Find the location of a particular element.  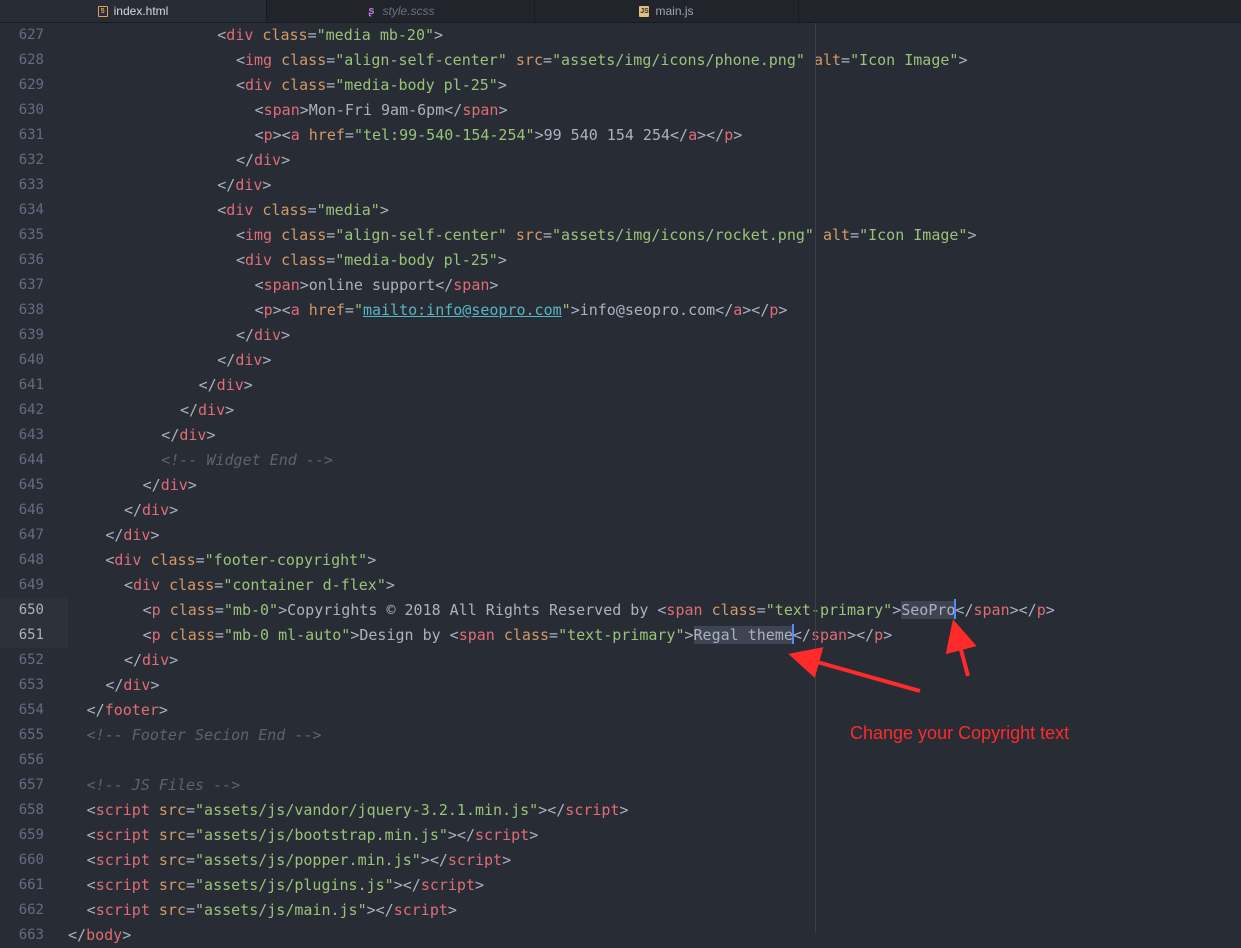

code-line: 645 </div> is located at coordinates (620, 485).